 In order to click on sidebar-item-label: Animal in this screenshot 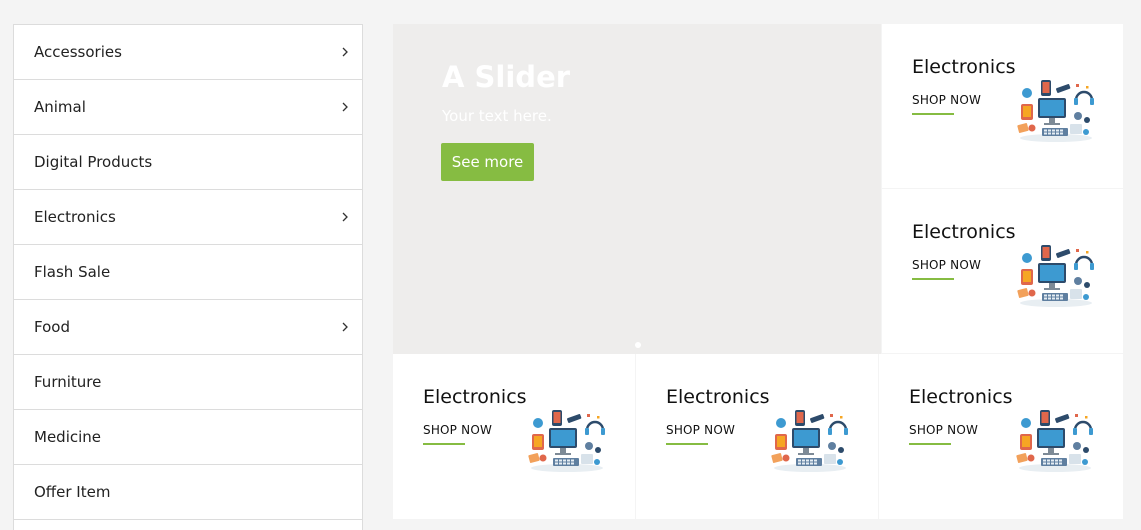, I will do `click(60, 107)`.